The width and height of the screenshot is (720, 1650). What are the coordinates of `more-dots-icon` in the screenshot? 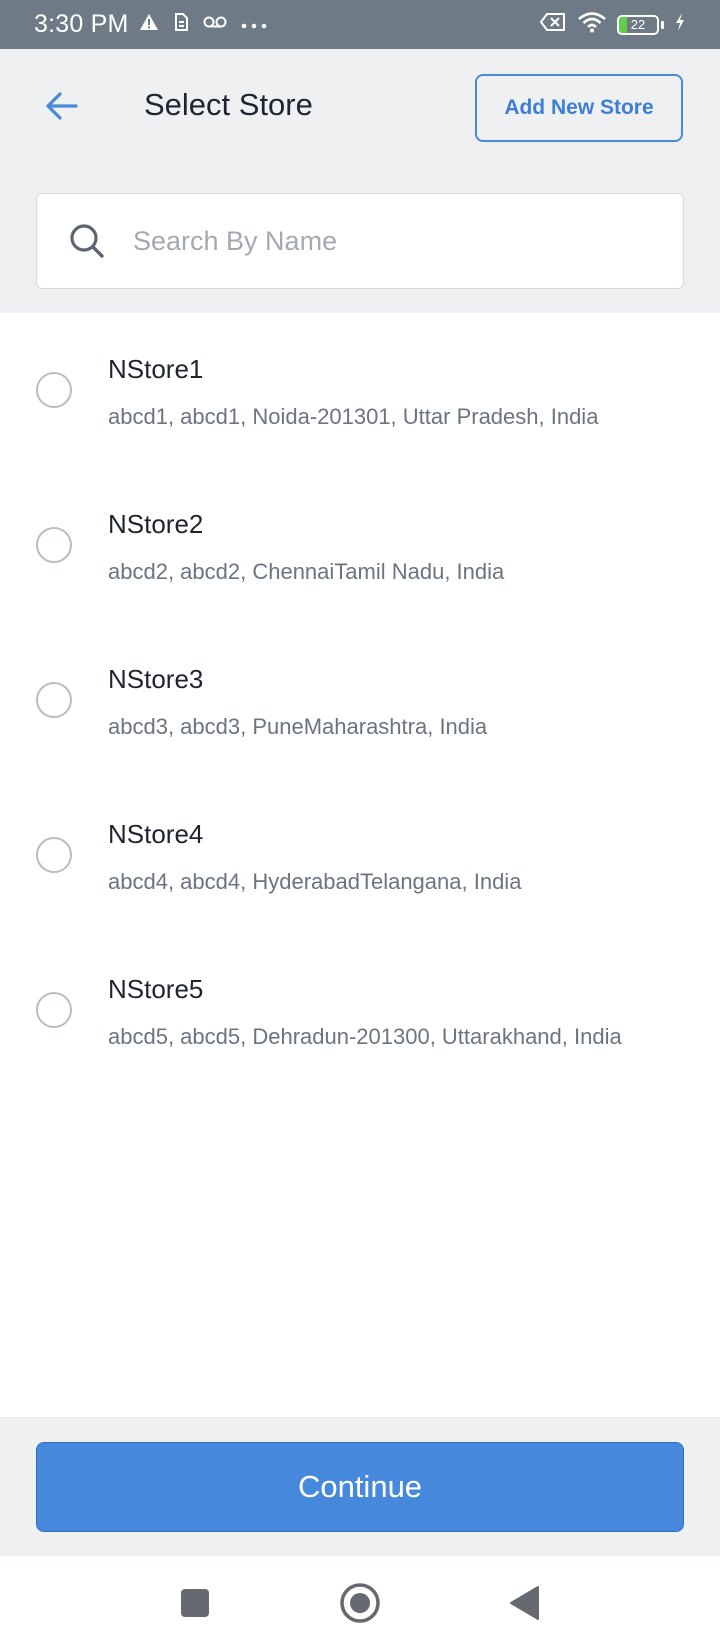 It's located at (254, 25).